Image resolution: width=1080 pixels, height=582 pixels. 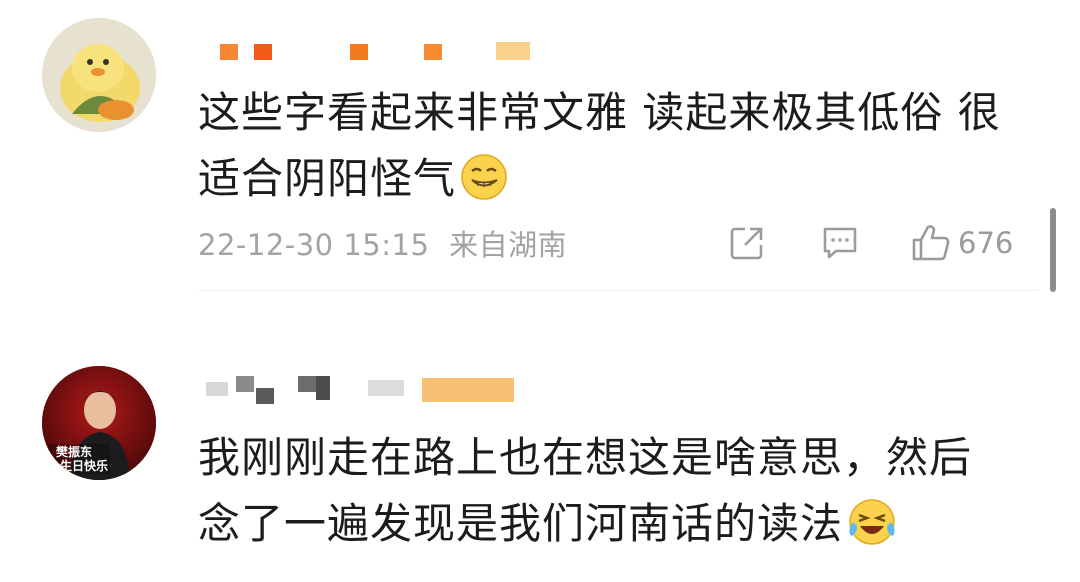 I want to click on avatar, so click(x=99, y=75).